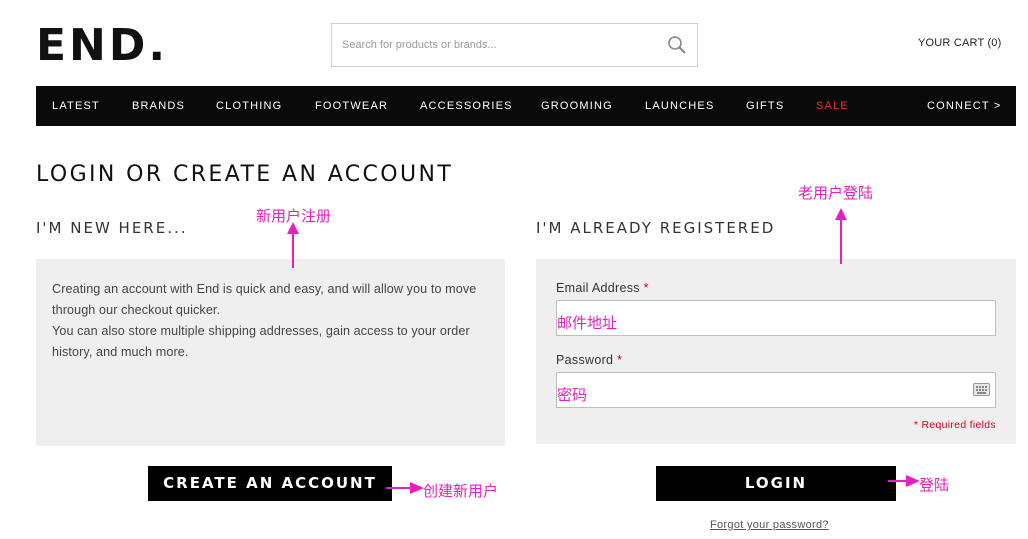  What do you see at coordinates (981, 389) in the screenshot?
I see `keyboard-icon` at bounding box center [981, 389].